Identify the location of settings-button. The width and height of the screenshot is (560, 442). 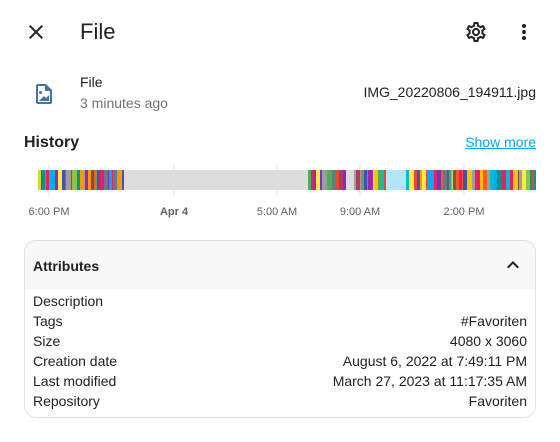
(476, 32).